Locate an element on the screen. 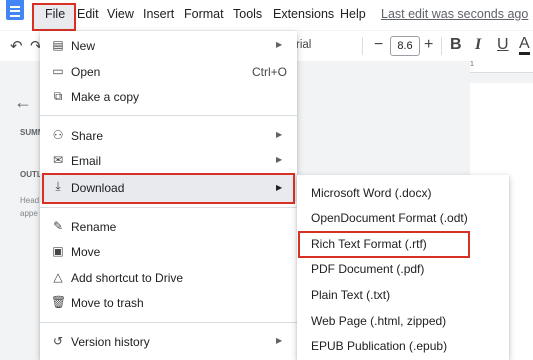 The width and height of the screenshot is (533, 360). menu-tools: Tools is located at coordinates (247, 14).